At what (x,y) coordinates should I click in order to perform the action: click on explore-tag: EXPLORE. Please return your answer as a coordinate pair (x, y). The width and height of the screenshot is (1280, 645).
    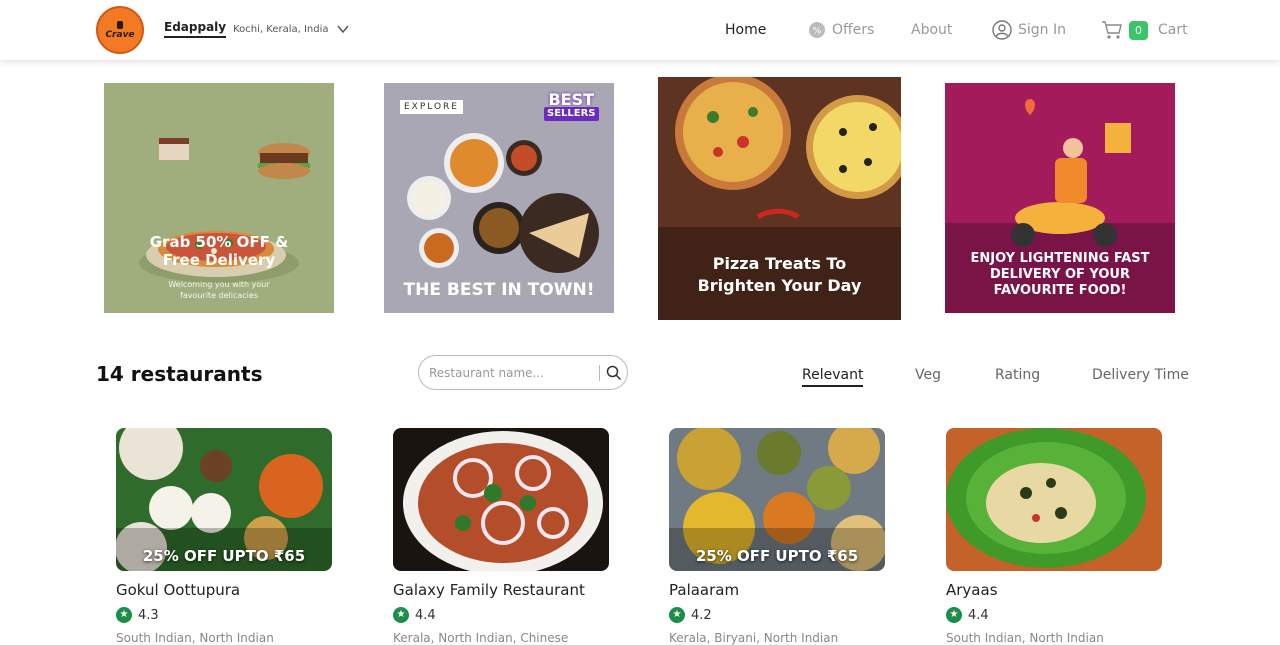
    Looking at the image, I should click on (431, 107).